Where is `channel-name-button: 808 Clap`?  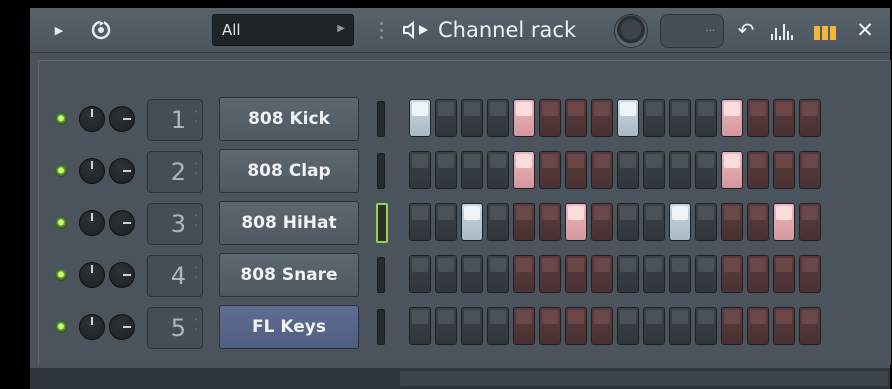
channel-name-button: 808 Clap is located at coordinates (289, 171).